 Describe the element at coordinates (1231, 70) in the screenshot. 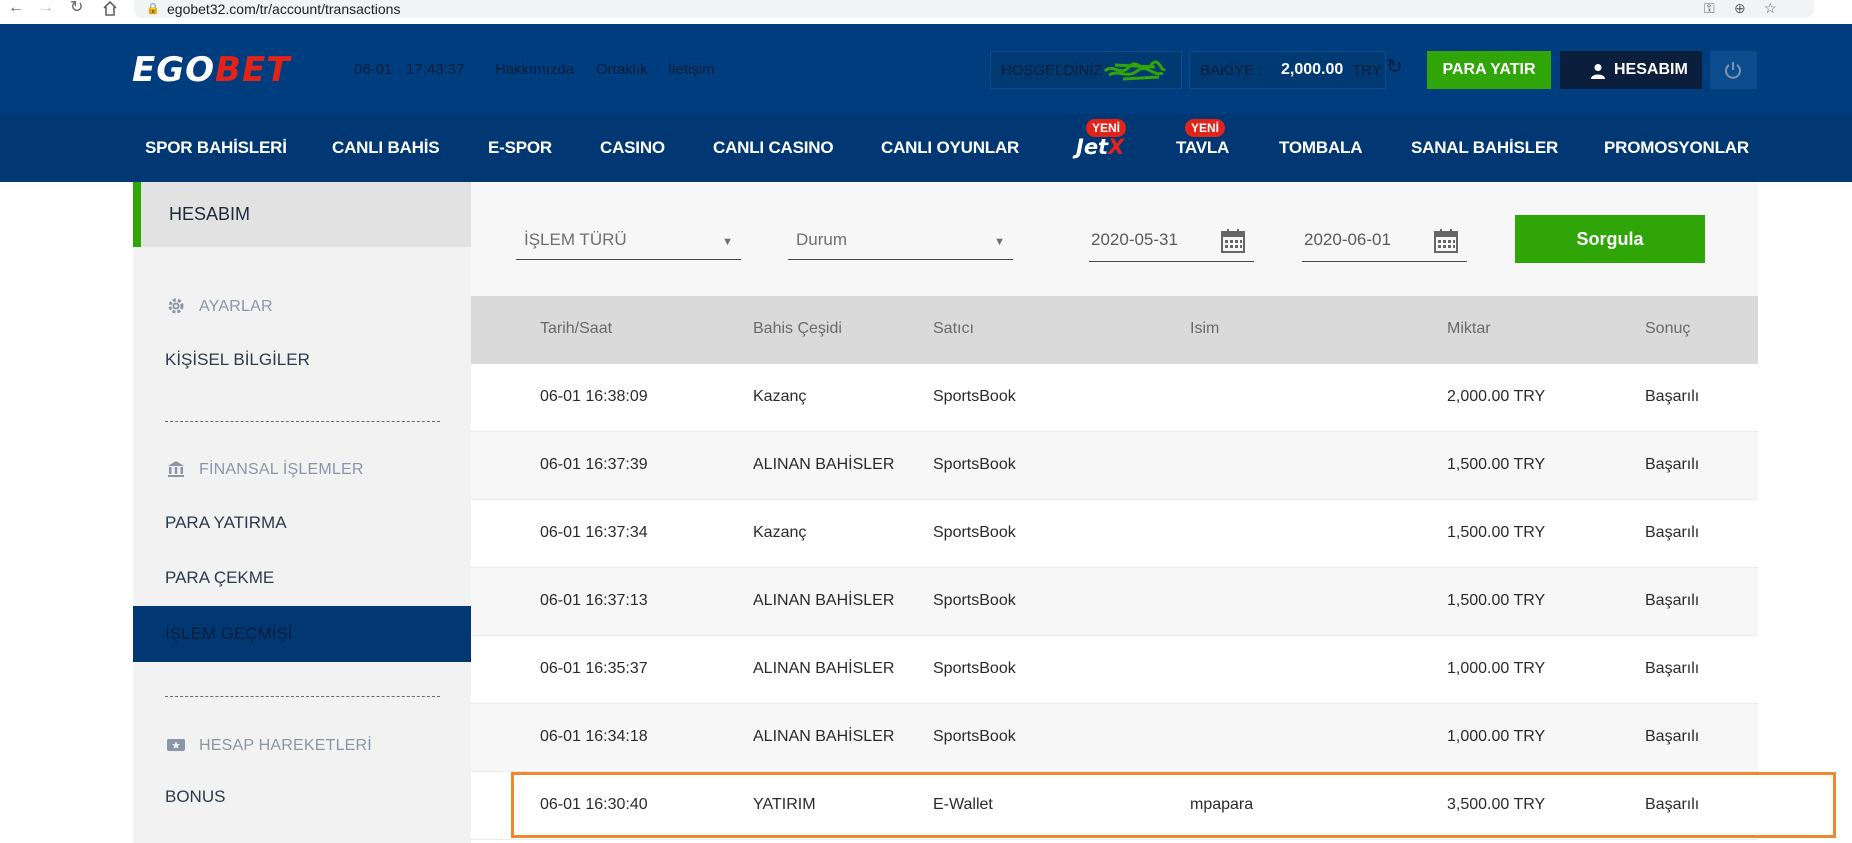

I see `balance-label: BAKİYE :` at that location.